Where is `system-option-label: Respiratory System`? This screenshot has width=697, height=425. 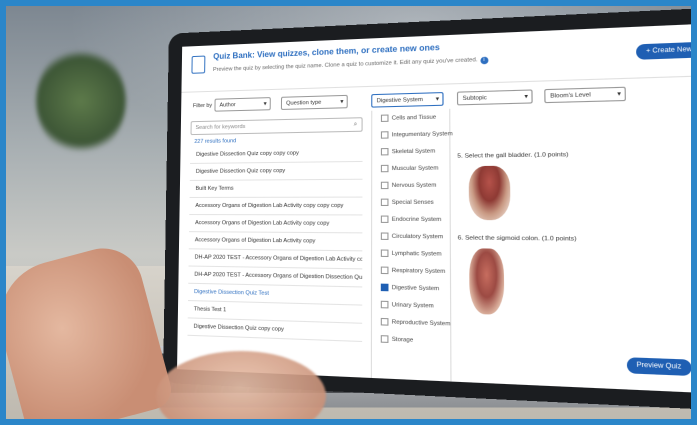 system-option-label: Respiratory System is located at coordinates (418, 271).